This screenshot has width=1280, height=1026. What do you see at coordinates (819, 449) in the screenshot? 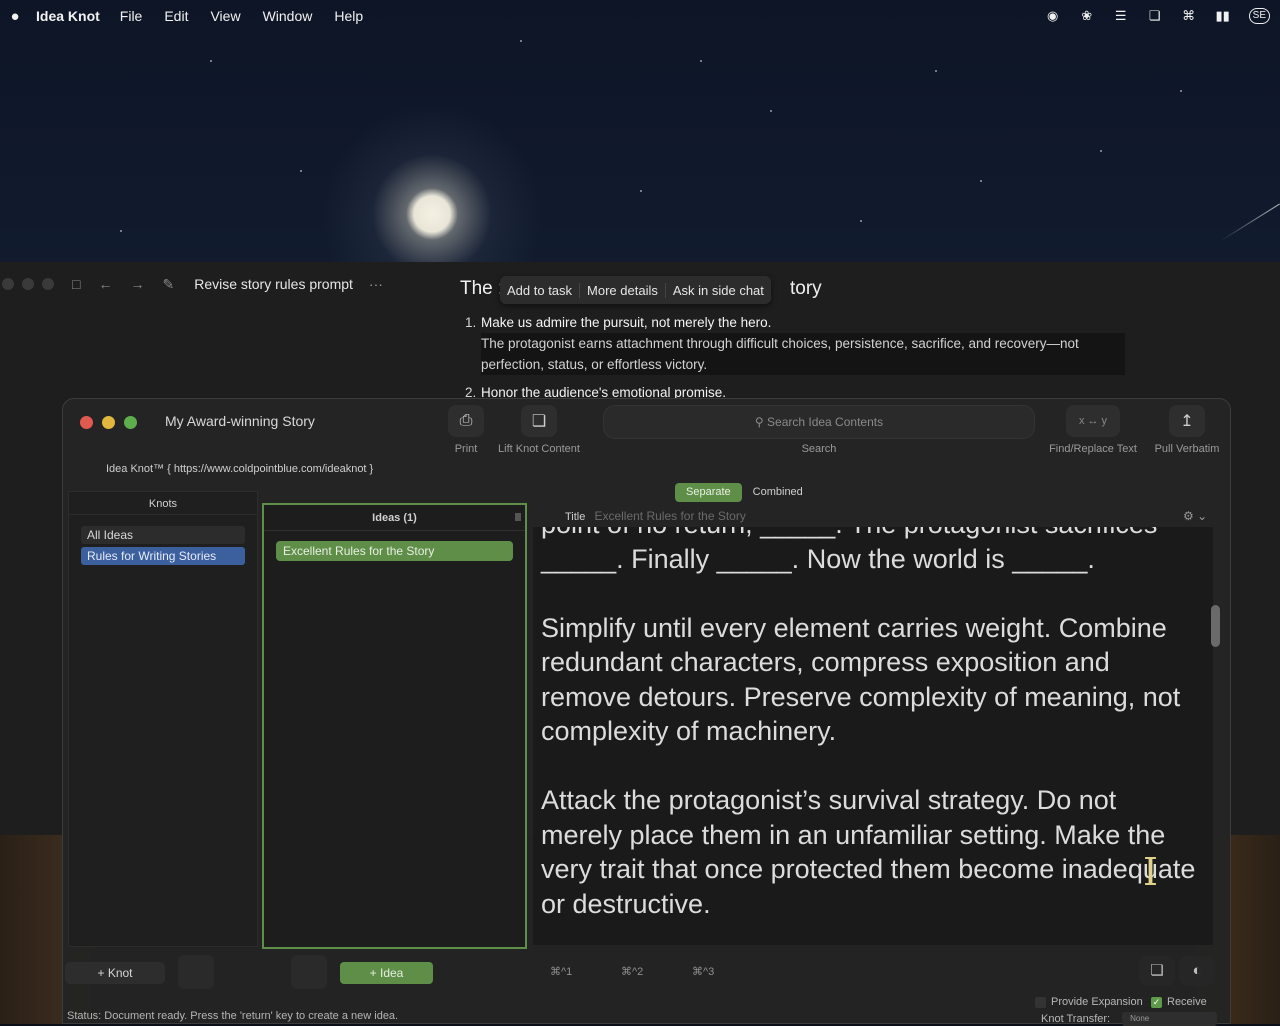
I see `search-label: Search` at bounding box center [819, 449].